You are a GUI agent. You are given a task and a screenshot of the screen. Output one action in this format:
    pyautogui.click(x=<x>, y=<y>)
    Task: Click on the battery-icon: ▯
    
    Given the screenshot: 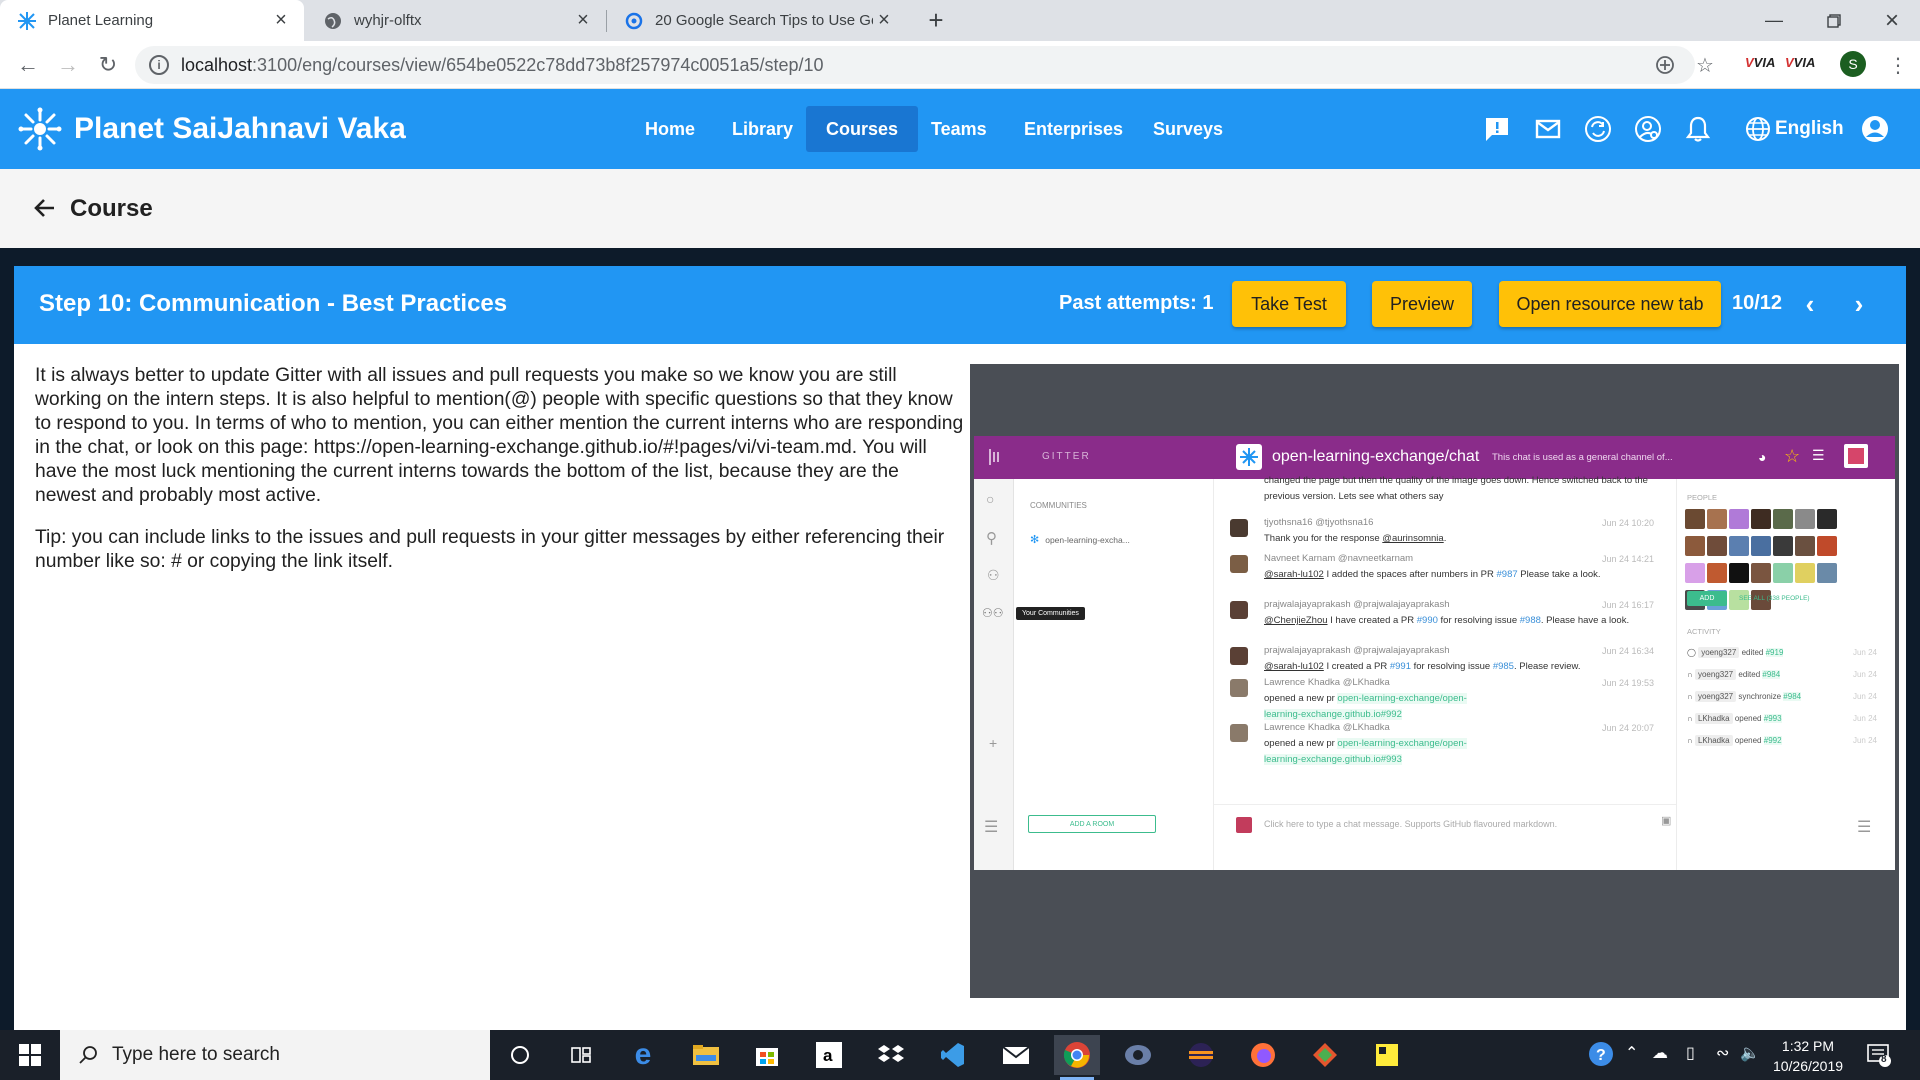 What is the action you would take?
    pyautogui.click(x=1690, y=1053)
    